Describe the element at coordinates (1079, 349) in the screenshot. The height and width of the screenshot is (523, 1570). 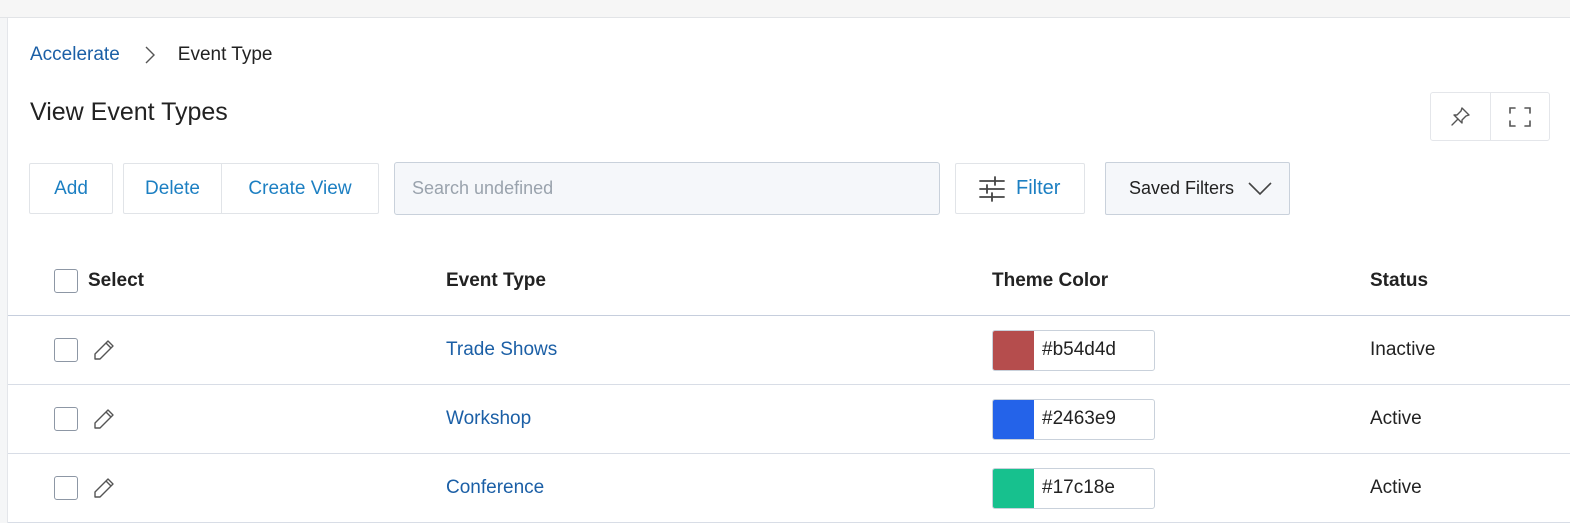
I see `color-hex: #b54d4d` at that location.